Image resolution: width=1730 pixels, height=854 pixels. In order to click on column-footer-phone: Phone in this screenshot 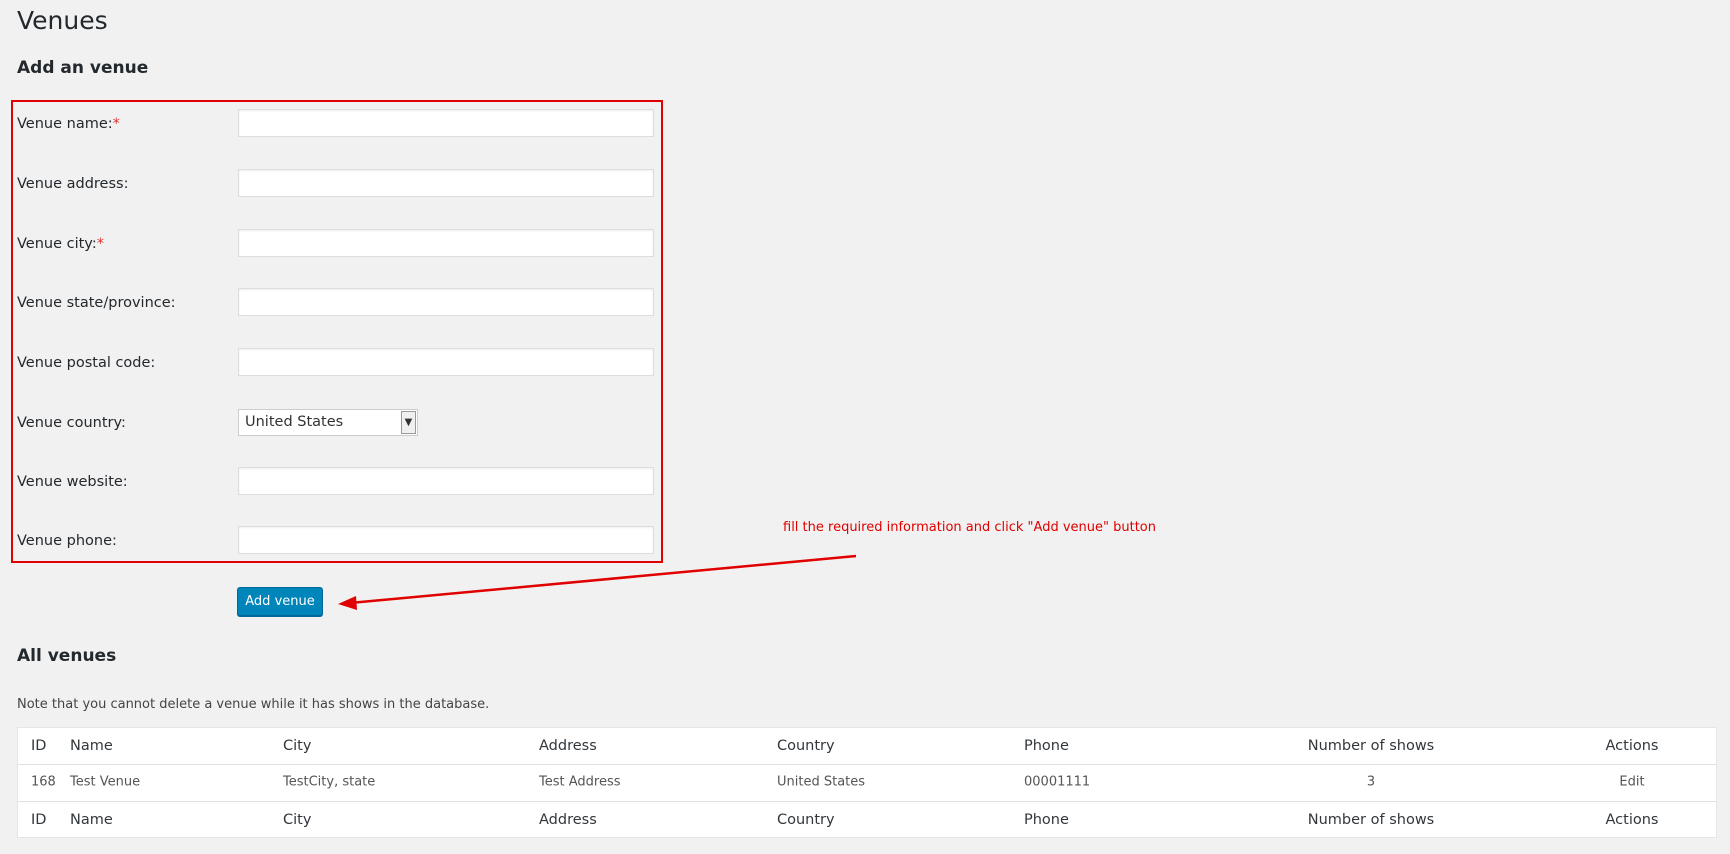, I will do `click(1046, 820)`.